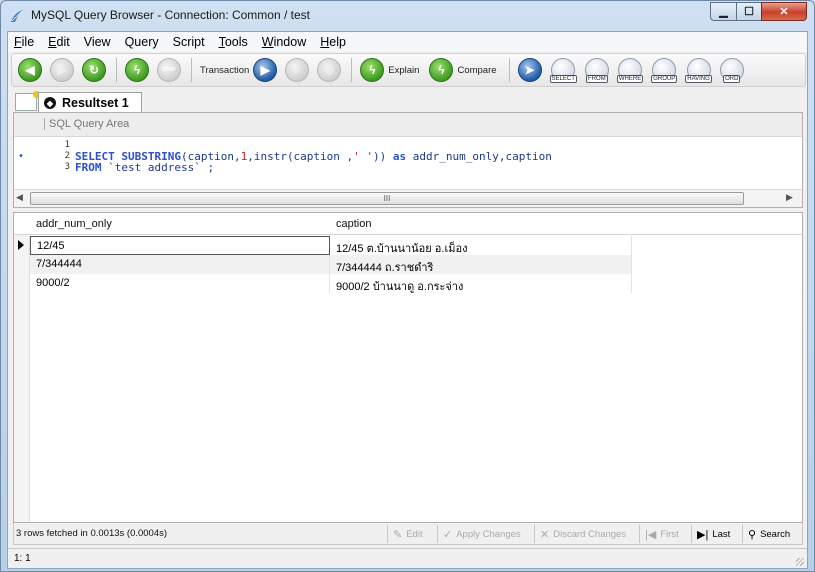  Describe the element at coordinates (698, 70) in the screenshot. I see `having-keyword-button: HAVING` at that location.